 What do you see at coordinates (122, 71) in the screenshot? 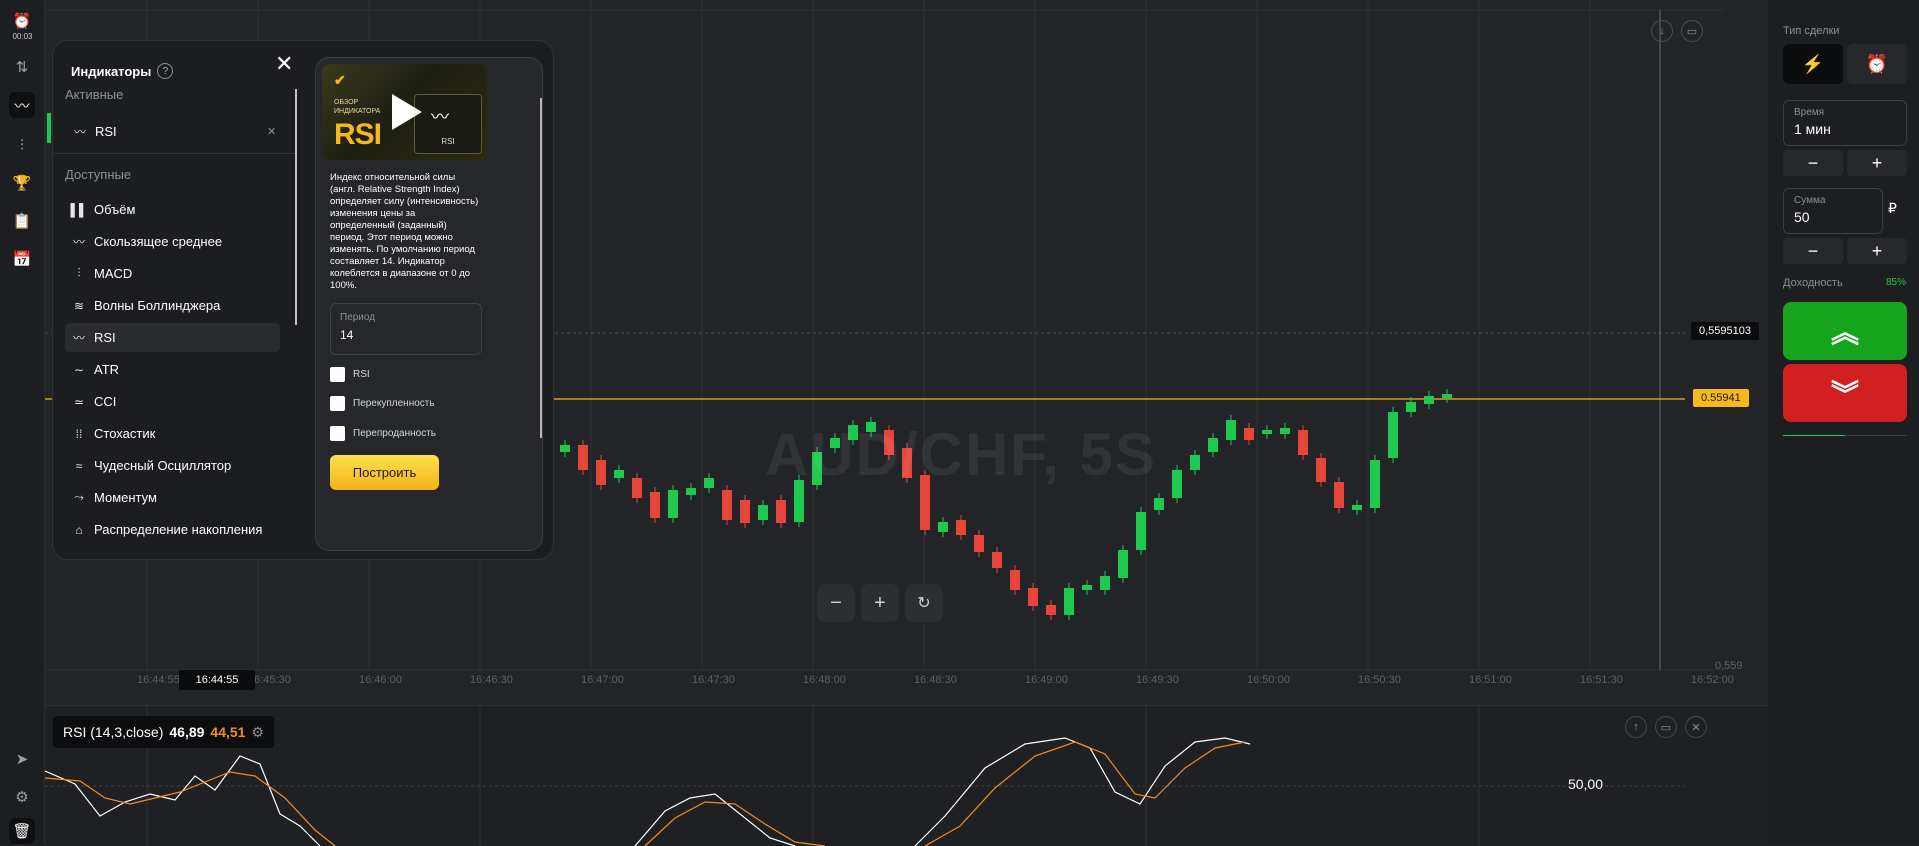
I see `modal-title-row: Индикаторы ?` at bounding box center [122, 71].